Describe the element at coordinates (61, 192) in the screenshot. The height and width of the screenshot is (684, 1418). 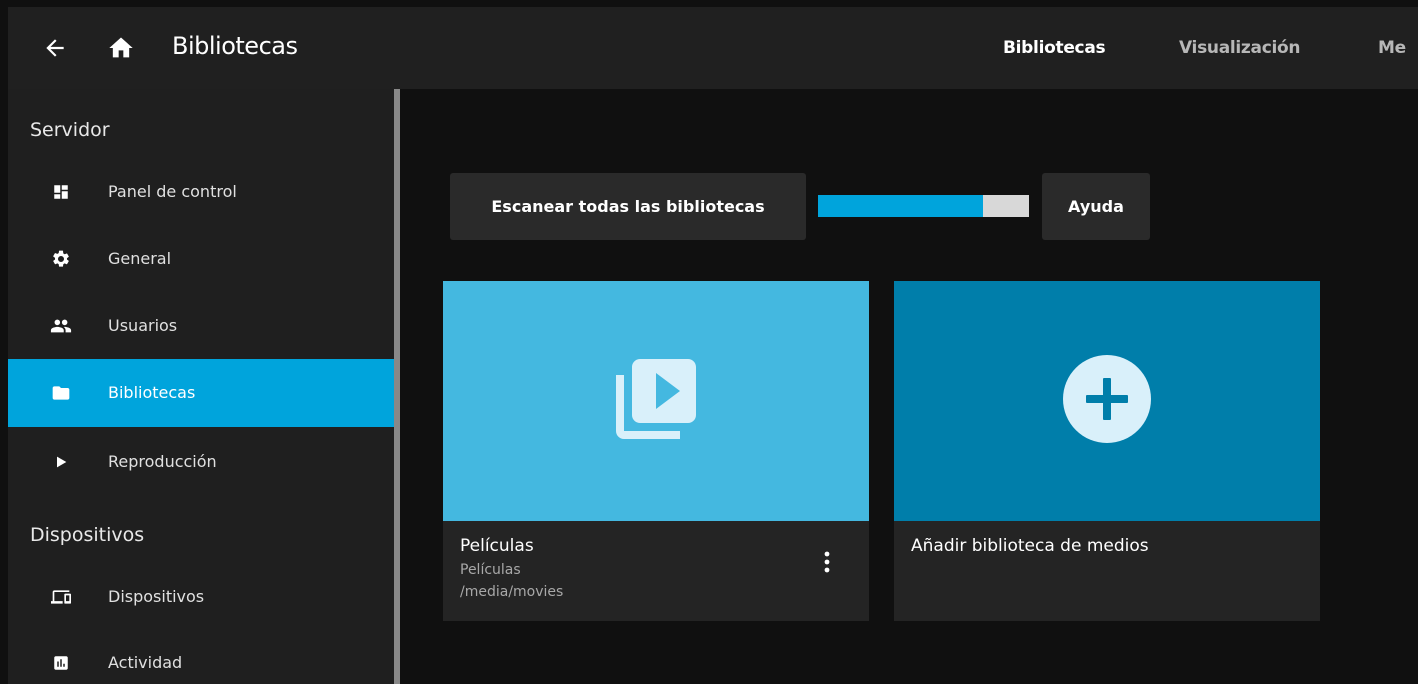
I see `dashboard-icon` at that location.